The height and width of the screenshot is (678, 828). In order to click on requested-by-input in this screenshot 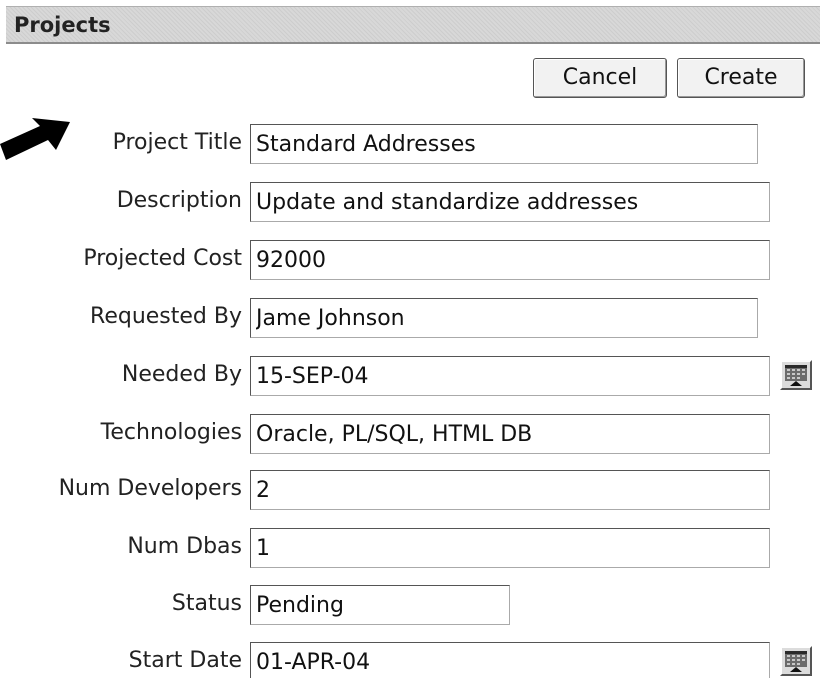, I will do `click(504, 318)`.